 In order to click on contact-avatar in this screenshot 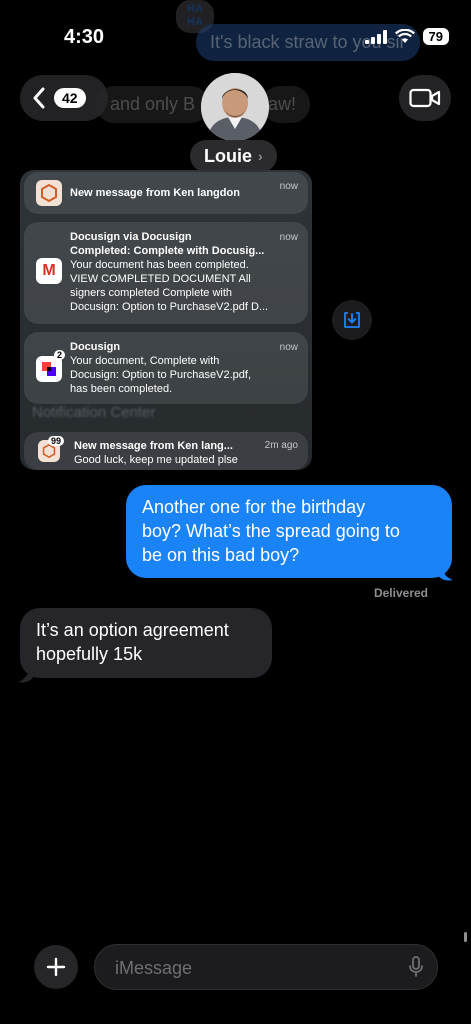, I will do `click(235, 107)`.